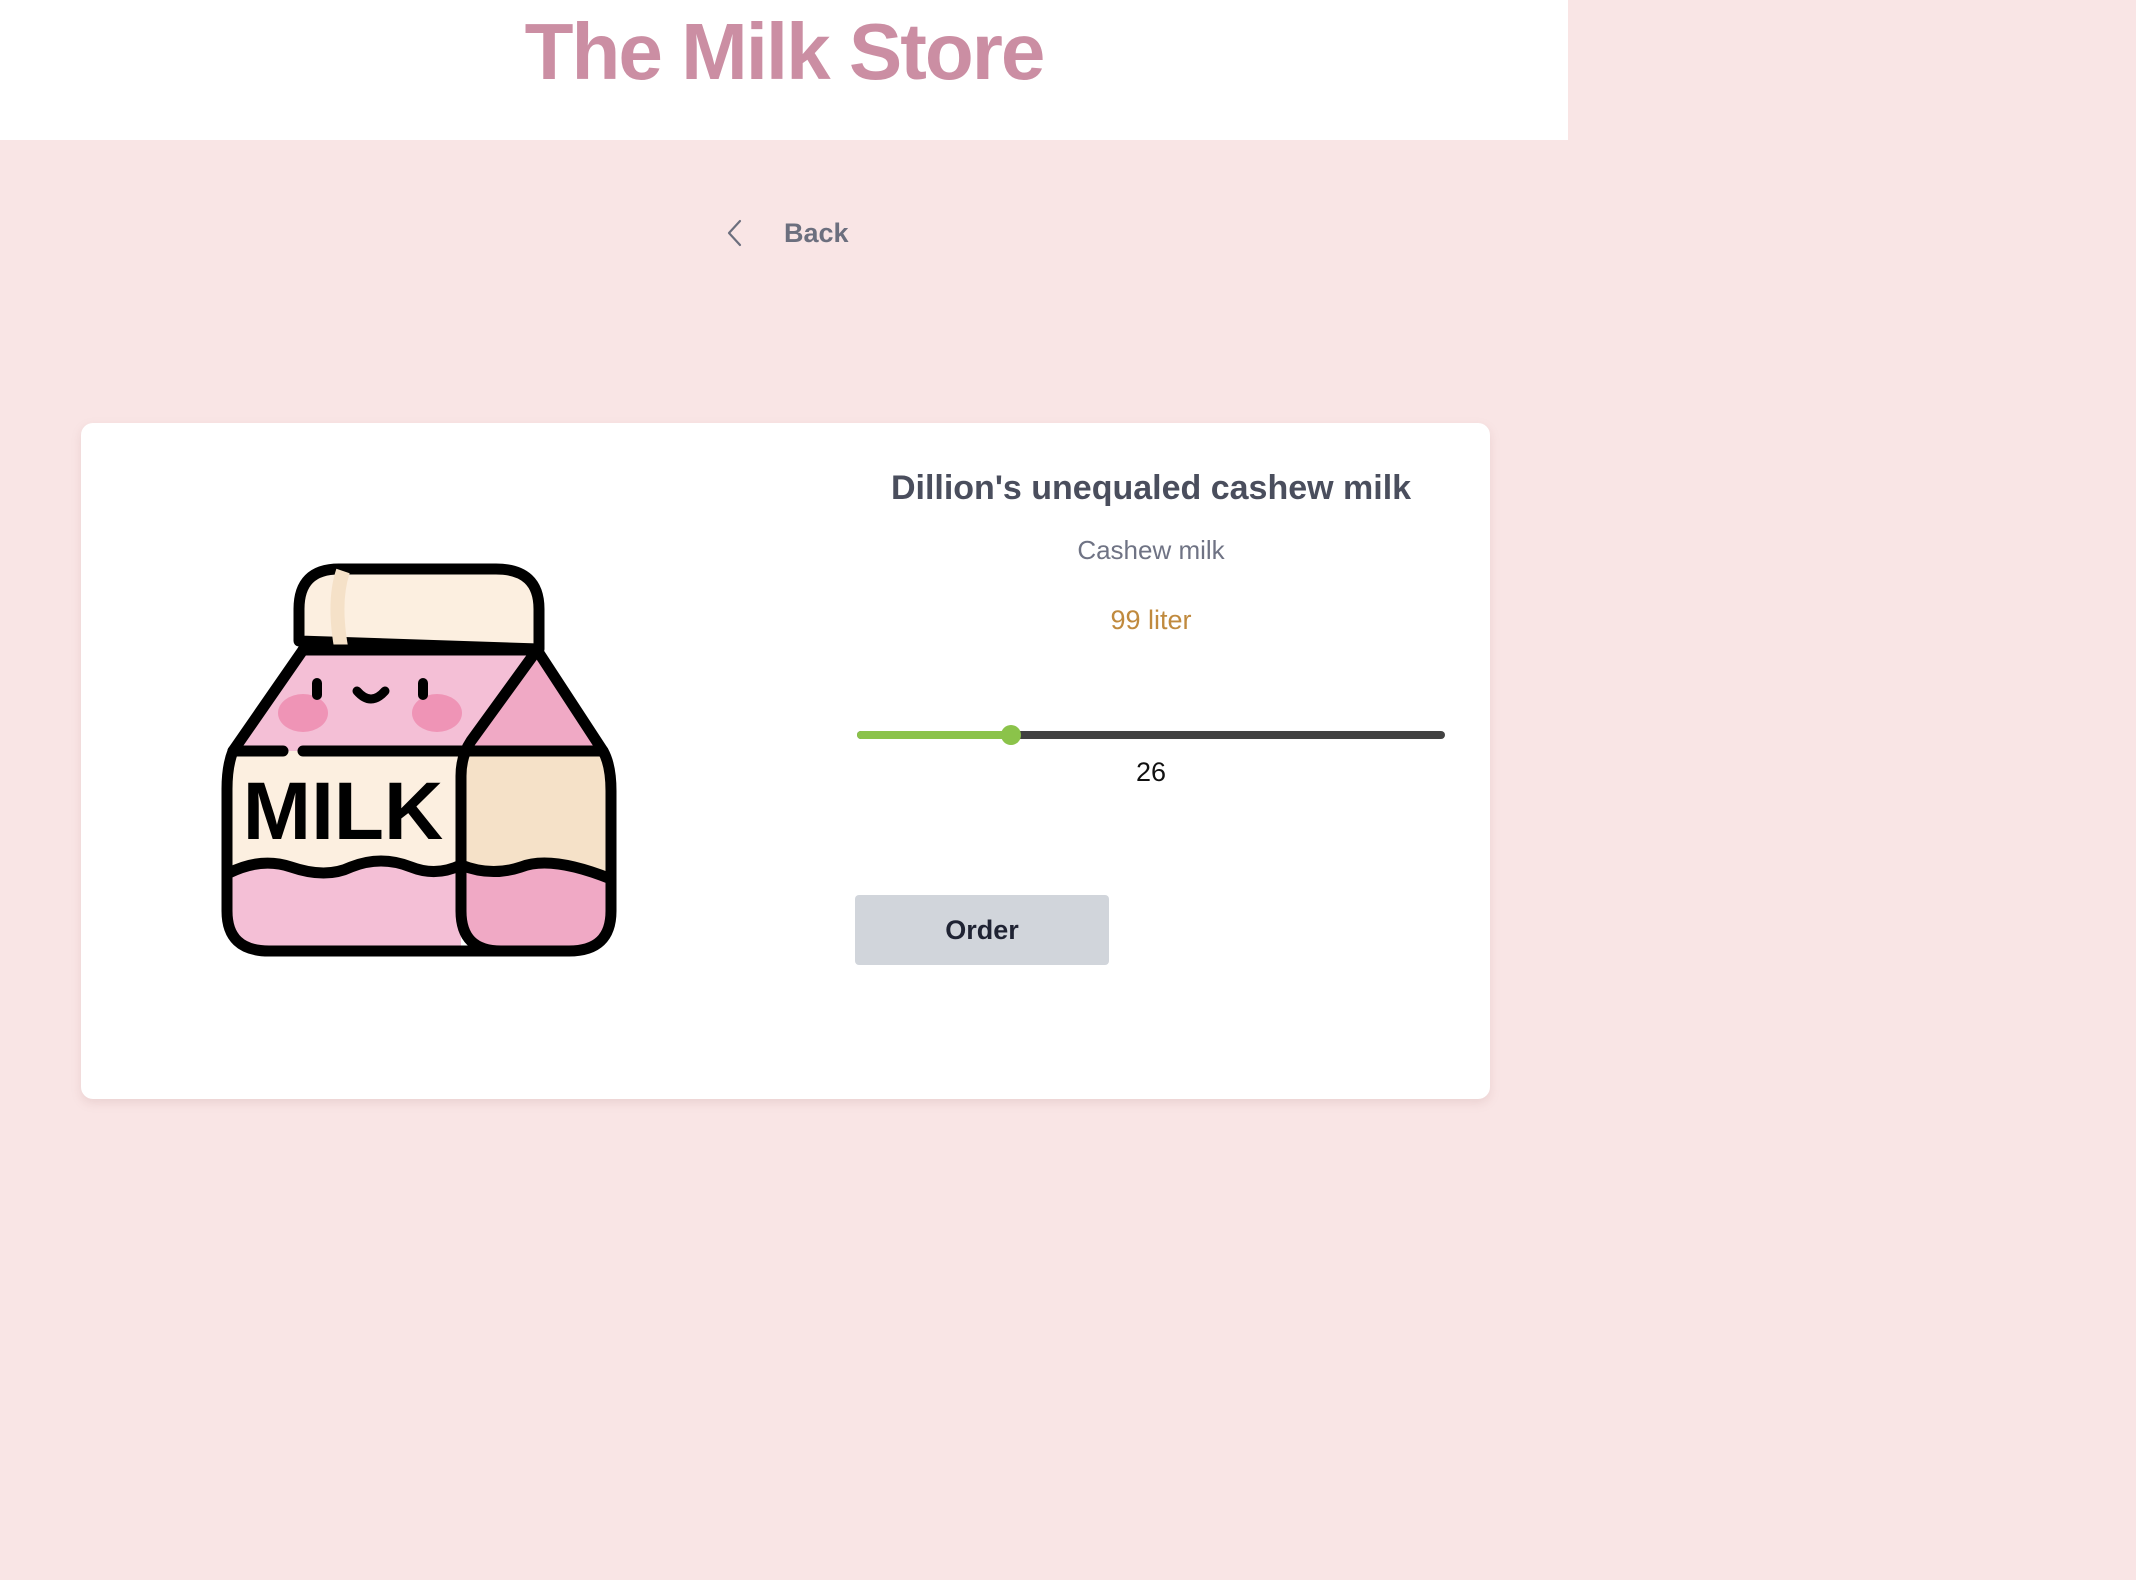 The height and width of the screenshot is (1580, 2136). I want to click on milk-carton-icon: MILK, so click(419, 760).